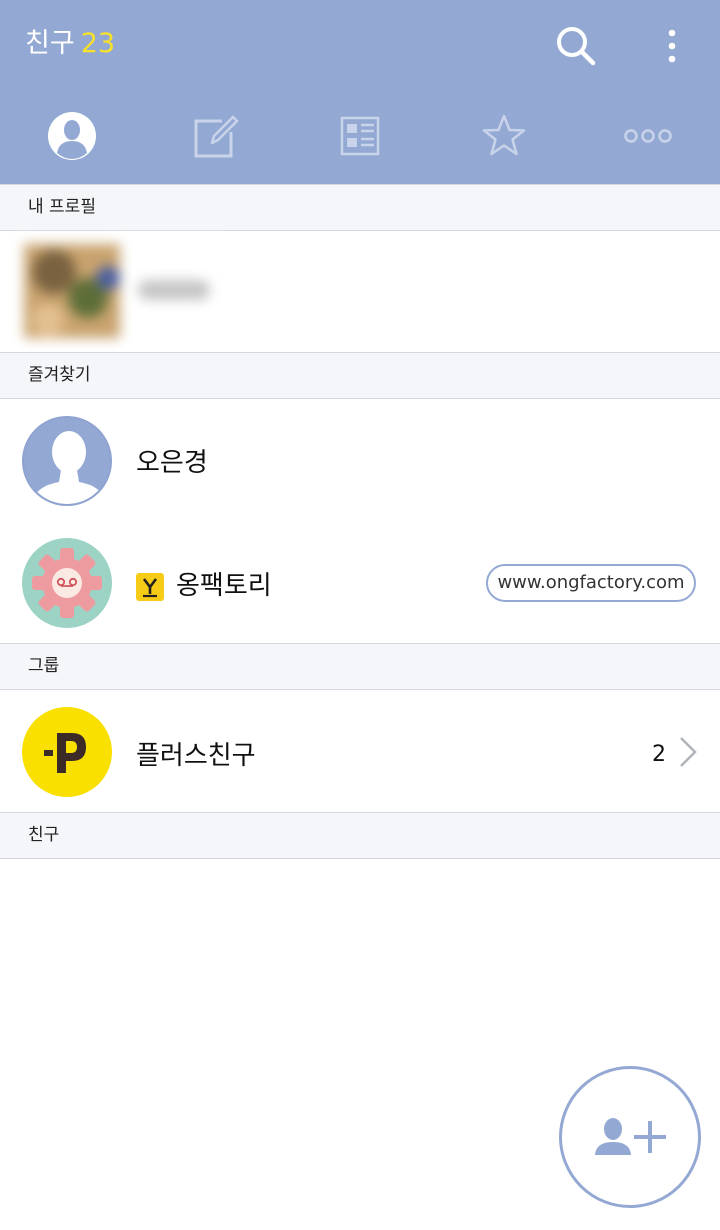  I want to click on friend-name: 오은경, so click(172, 463).